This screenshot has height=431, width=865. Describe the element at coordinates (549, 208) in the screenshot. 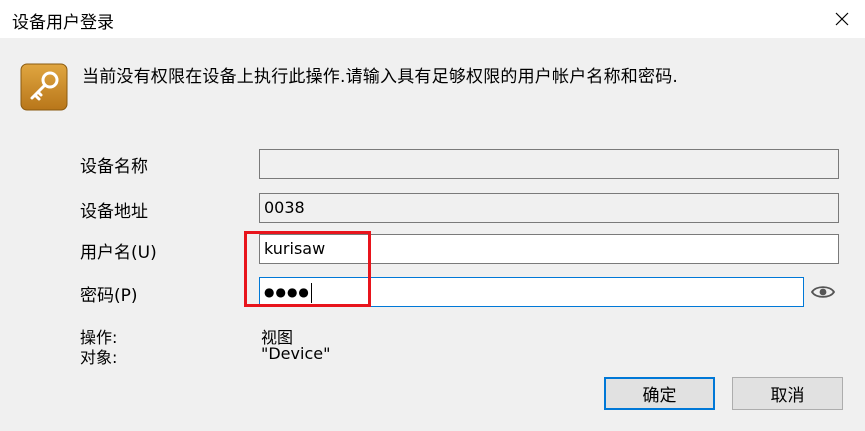

I see `device-address-field: 0038` at that location.